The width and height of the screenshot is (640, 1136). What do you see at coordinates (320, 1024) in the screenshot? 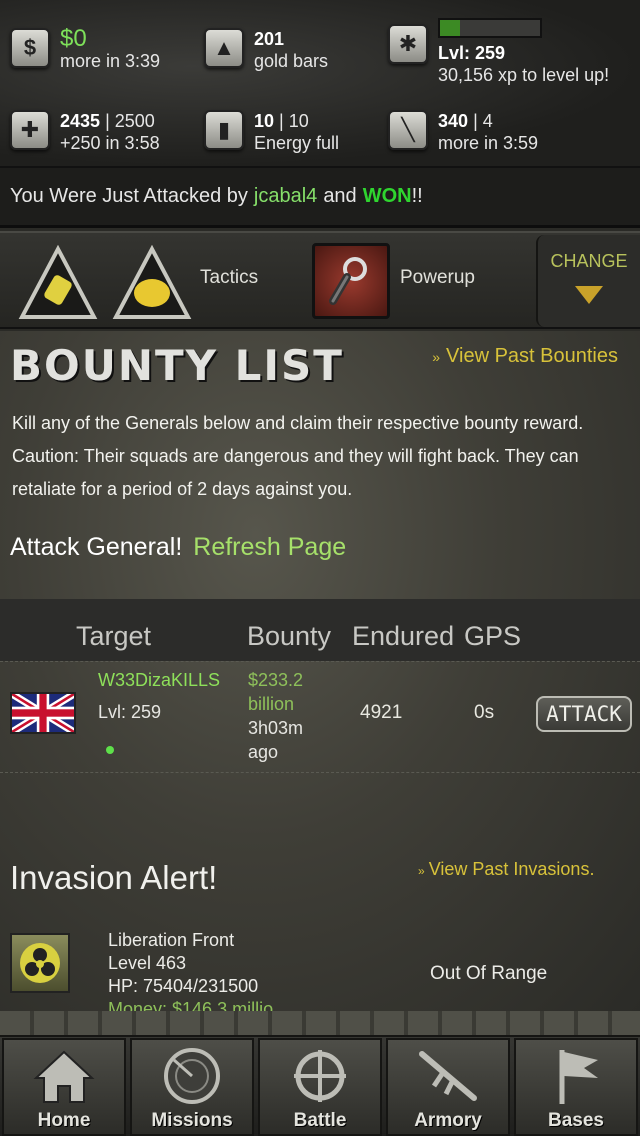
I see `nav-divider` at bounding box center [320, 1024].